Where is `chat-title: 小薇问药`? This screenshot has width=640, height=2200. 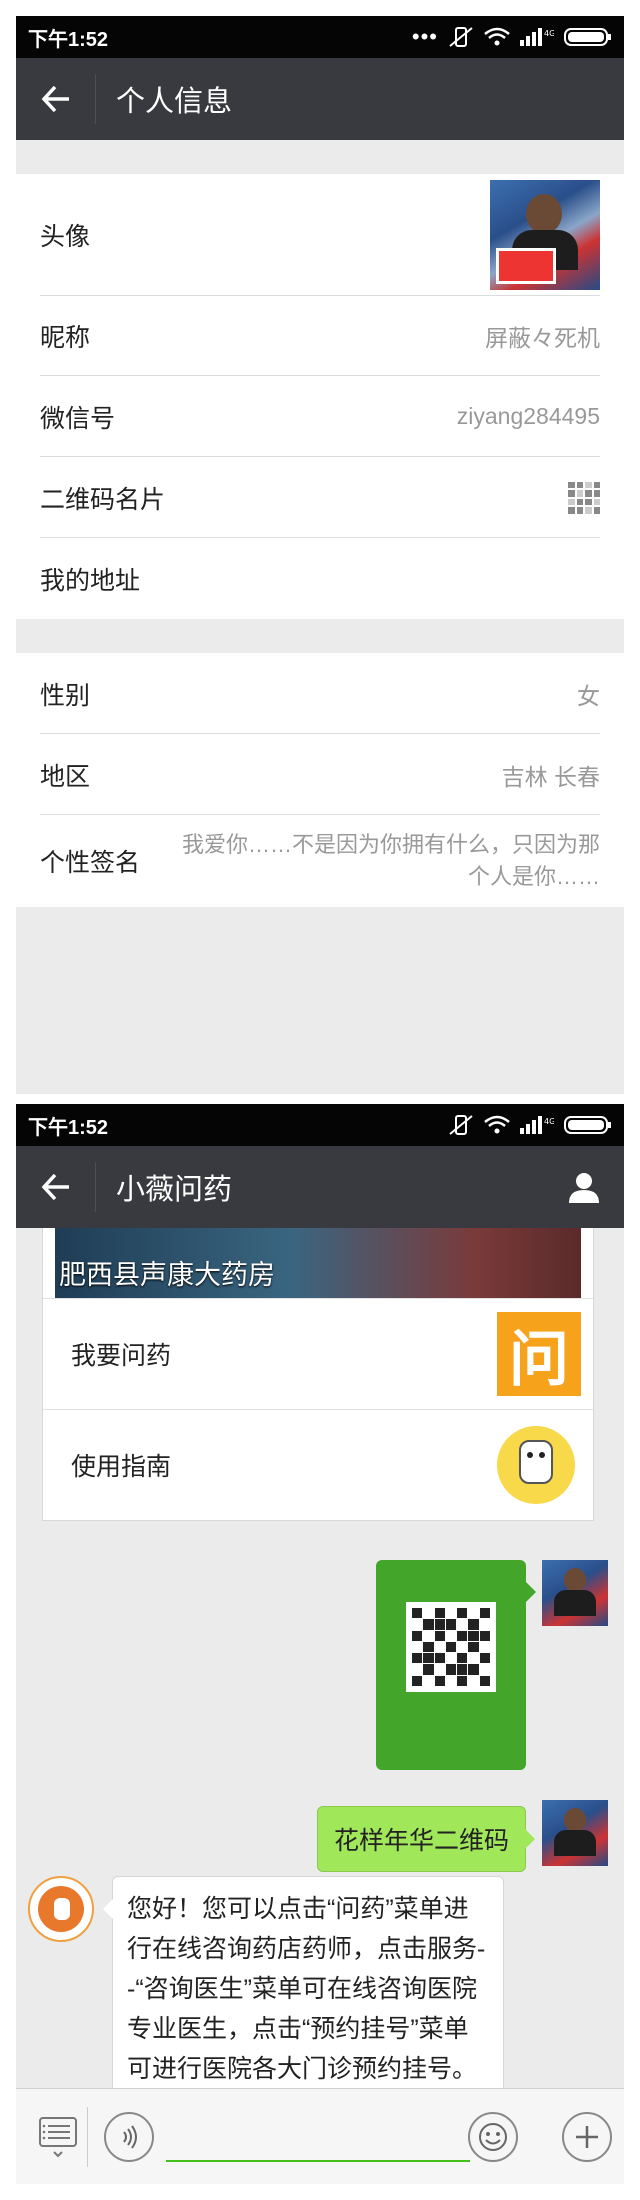
chat-title: 小薇问药 is located at coordinates (174, 1190).